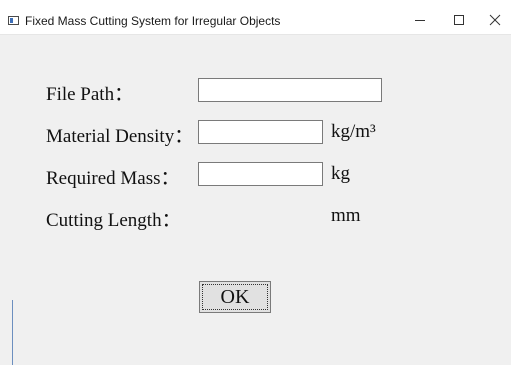 The height and width of the screenshot is (365, 511). I want to click on file-path-input, so click(290, 90).